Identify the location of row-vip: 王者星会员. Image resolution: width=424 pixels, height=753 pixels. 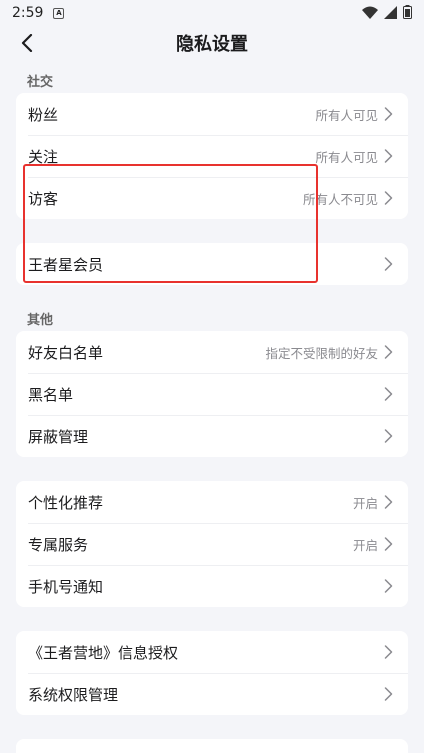
(212, 264).